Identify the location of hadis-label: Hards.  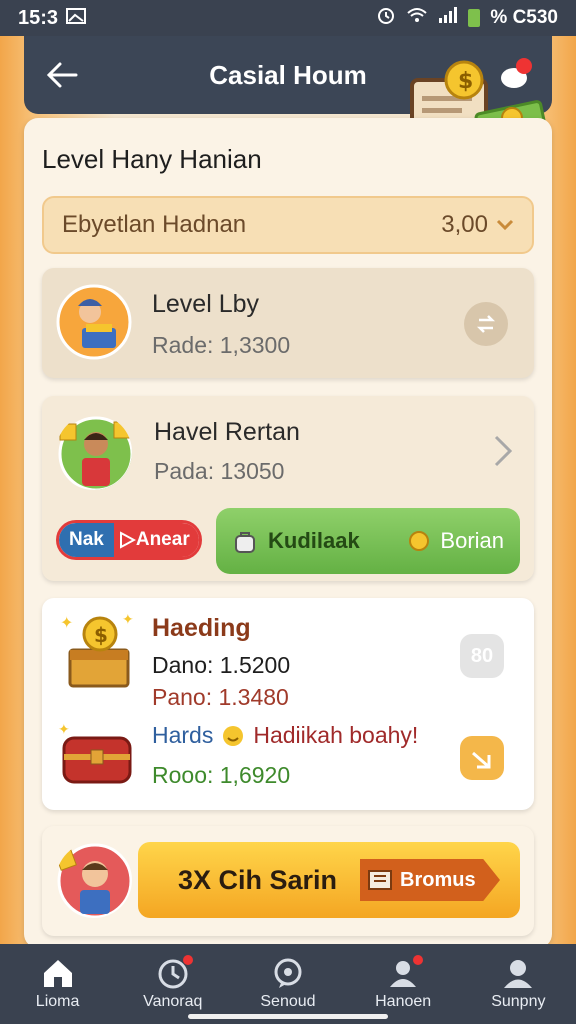
(183, 735).